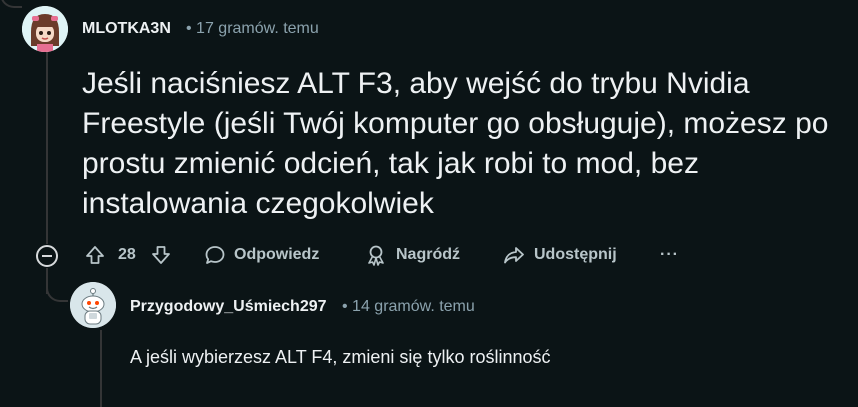  What do you see at coordinates (127, 254) in the screenshot?
I see `vote-score: 28` at bounding box center [127, 254].